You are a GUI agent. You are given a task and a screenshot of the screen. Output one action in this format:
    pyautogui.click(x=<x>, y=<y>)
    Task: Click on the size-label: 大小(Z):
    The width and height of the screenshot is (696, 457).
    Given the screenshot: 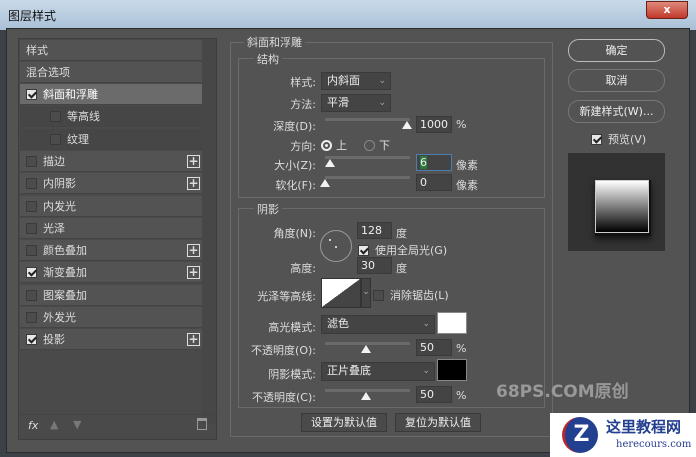 What is the action you would take?
    pyautogui.click(x=295, y=165)
    